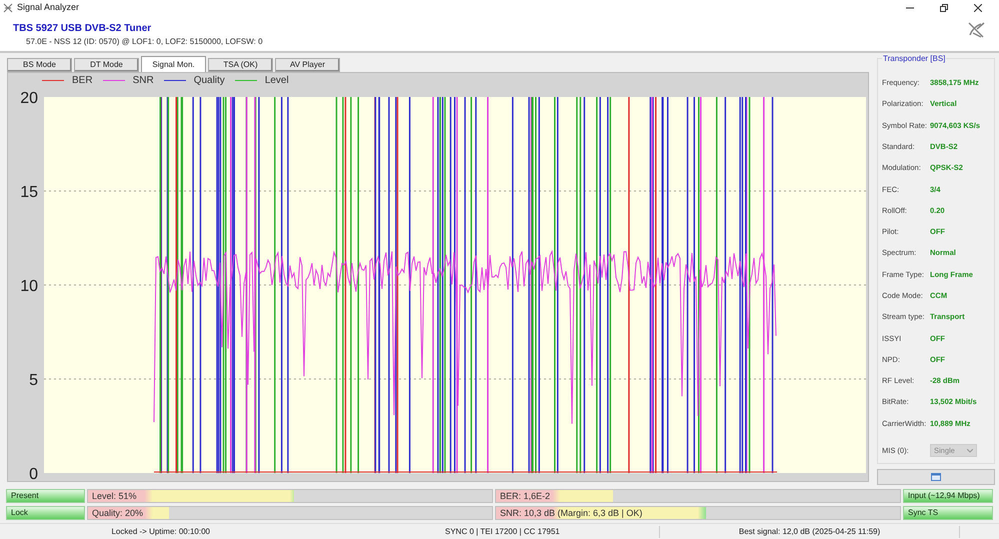 This screenshot has height=539, width=999. I want to click on window-title: Signal Analyzer, so click(48, 7).